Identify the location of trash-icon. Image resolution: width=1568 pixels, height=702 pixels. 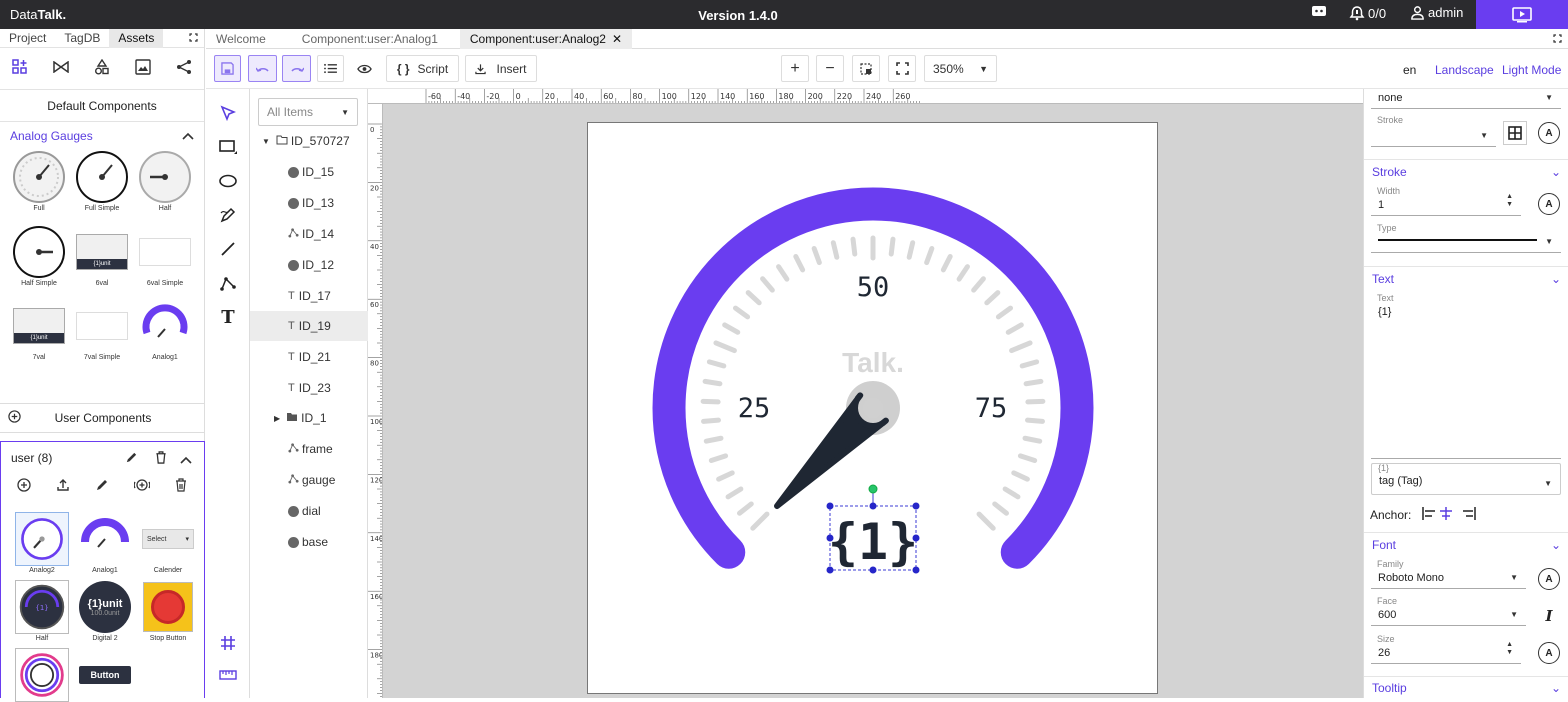
(181, 486).